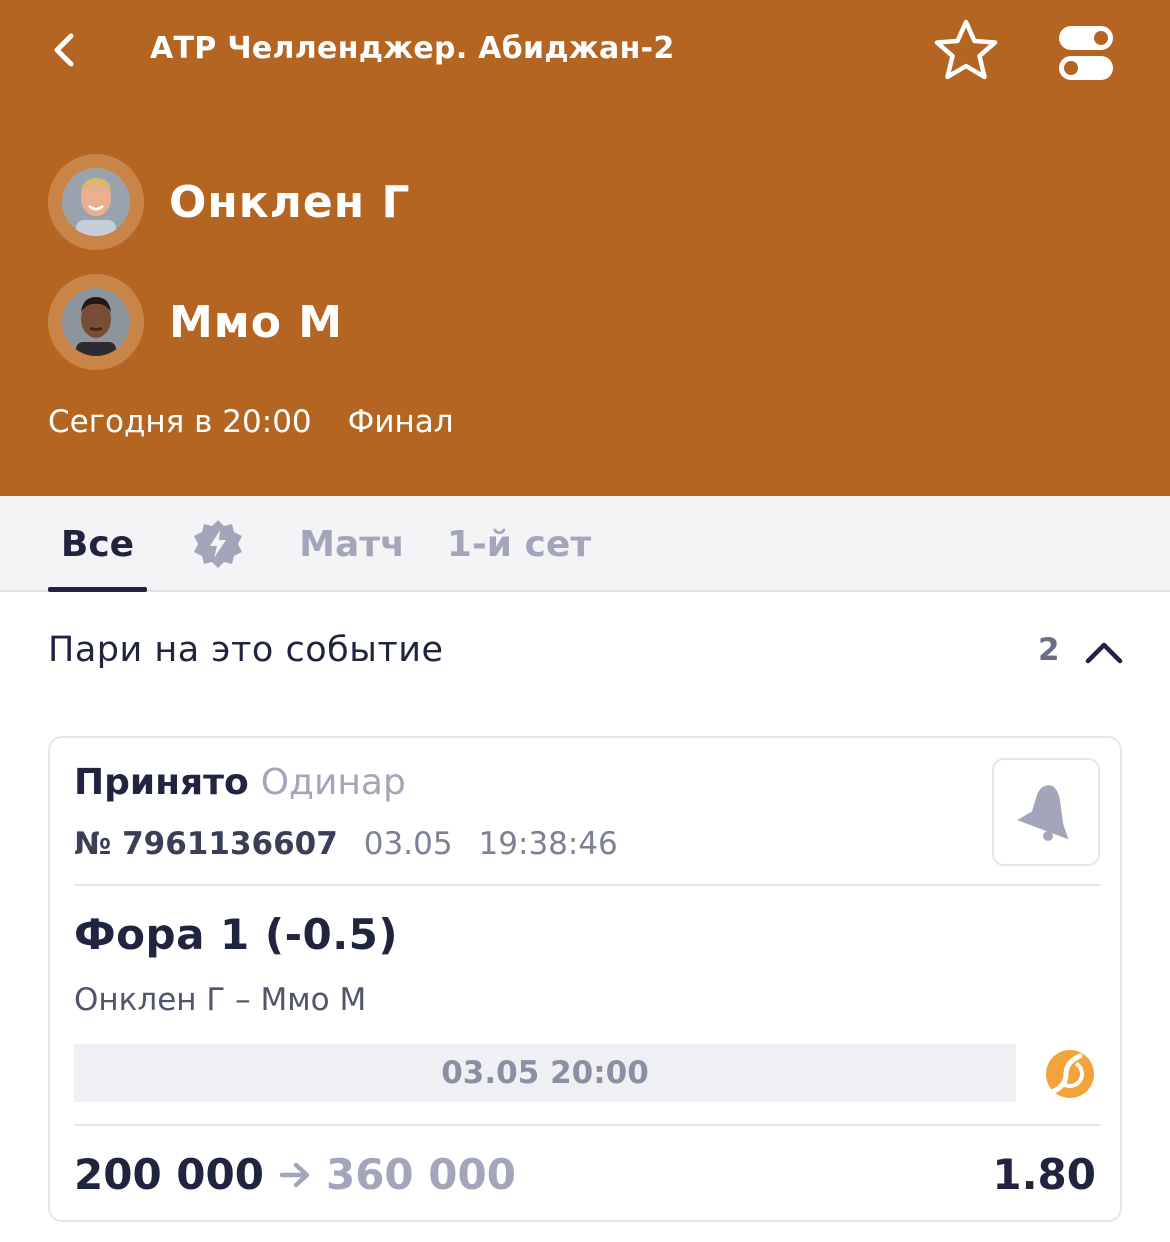 The image size is (1170, 1242). I want to click on chevron-left-icon, so click(64, 50).